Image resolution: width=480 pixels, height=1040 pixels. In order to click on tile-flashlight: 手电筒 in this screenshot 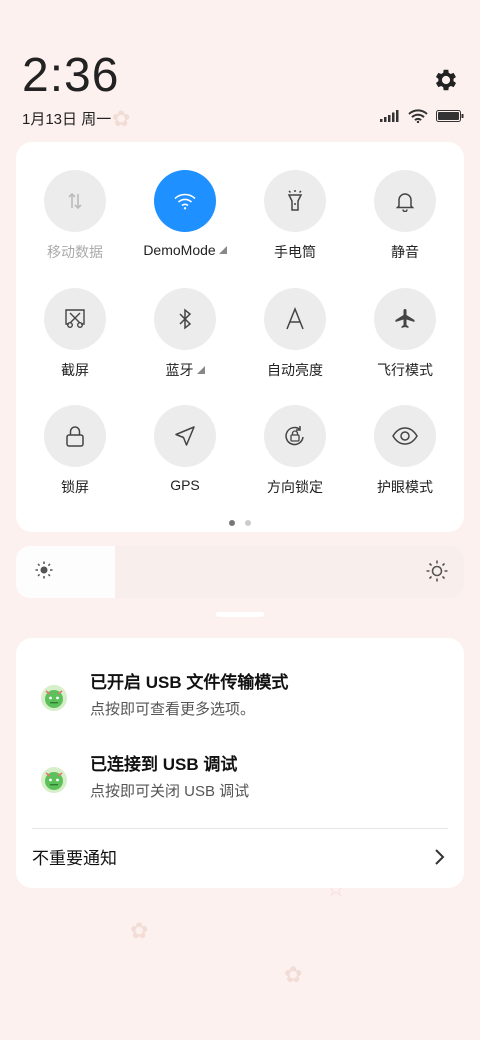, I will do `click(295, 216)`.